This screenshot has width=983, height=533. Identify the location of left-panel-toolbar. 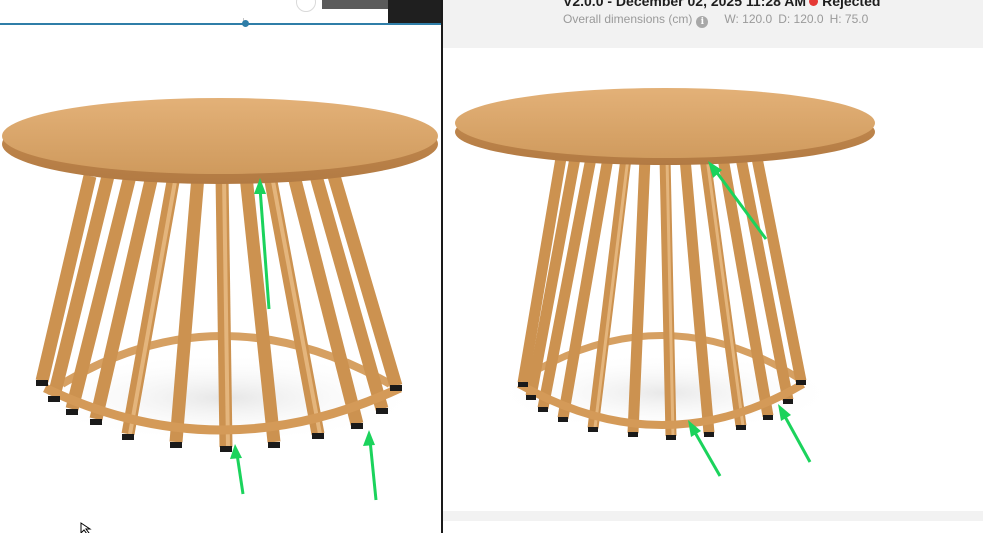
(220, 12).